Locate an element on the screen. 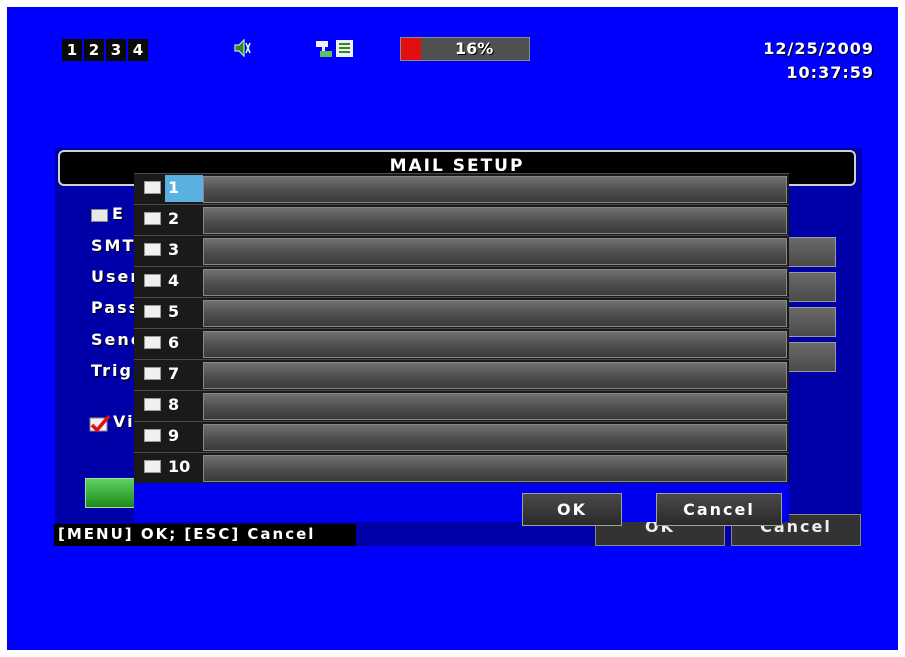  list-item: 5 is located at coordinates (461, 312).